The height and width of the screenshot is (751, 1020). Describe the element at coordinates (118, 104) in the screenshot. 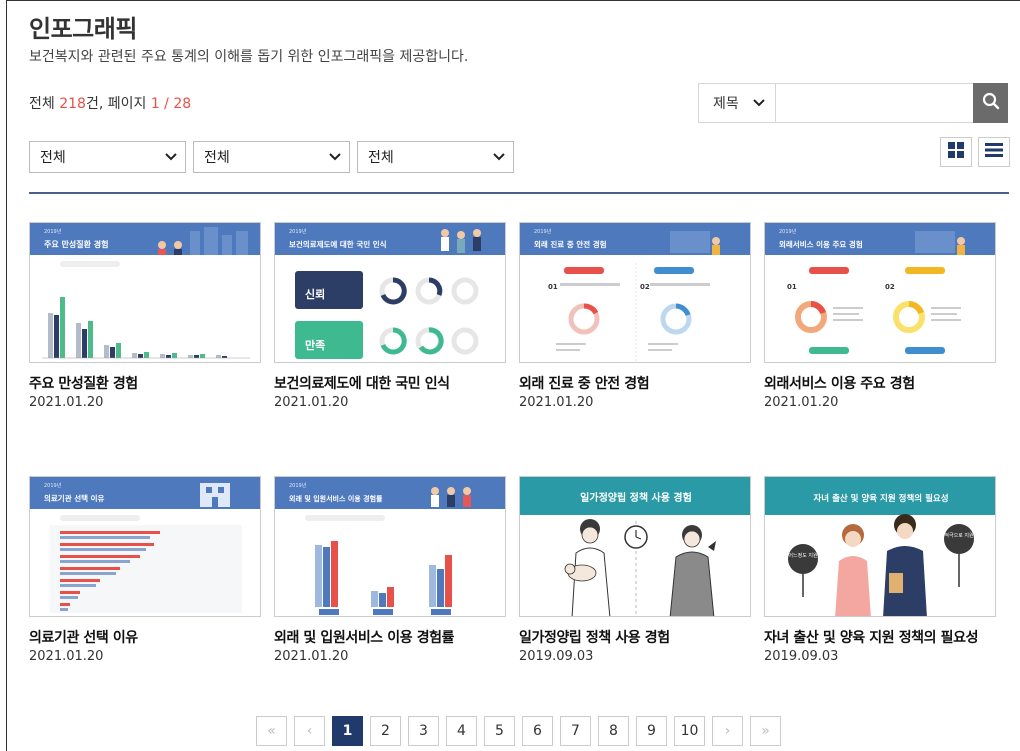

I see `summary-middle: 건, 페이지` at that location.